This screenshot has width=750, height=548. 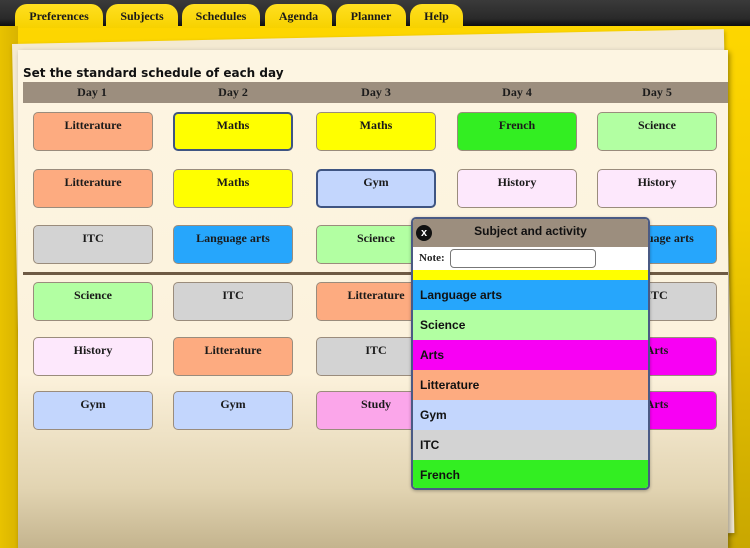 I want to click on schedule-cell-day1-slot1: Litterature, so click(x=93, y=131).